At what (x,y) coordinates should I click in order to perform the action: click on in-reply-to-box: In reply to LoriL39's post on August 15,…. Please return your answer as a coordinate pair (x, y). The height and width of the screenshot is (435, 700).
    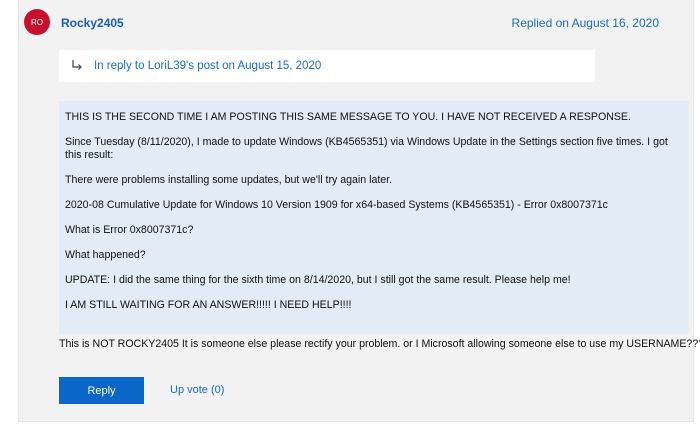
    Looking at the image, I should click on (327, 66).